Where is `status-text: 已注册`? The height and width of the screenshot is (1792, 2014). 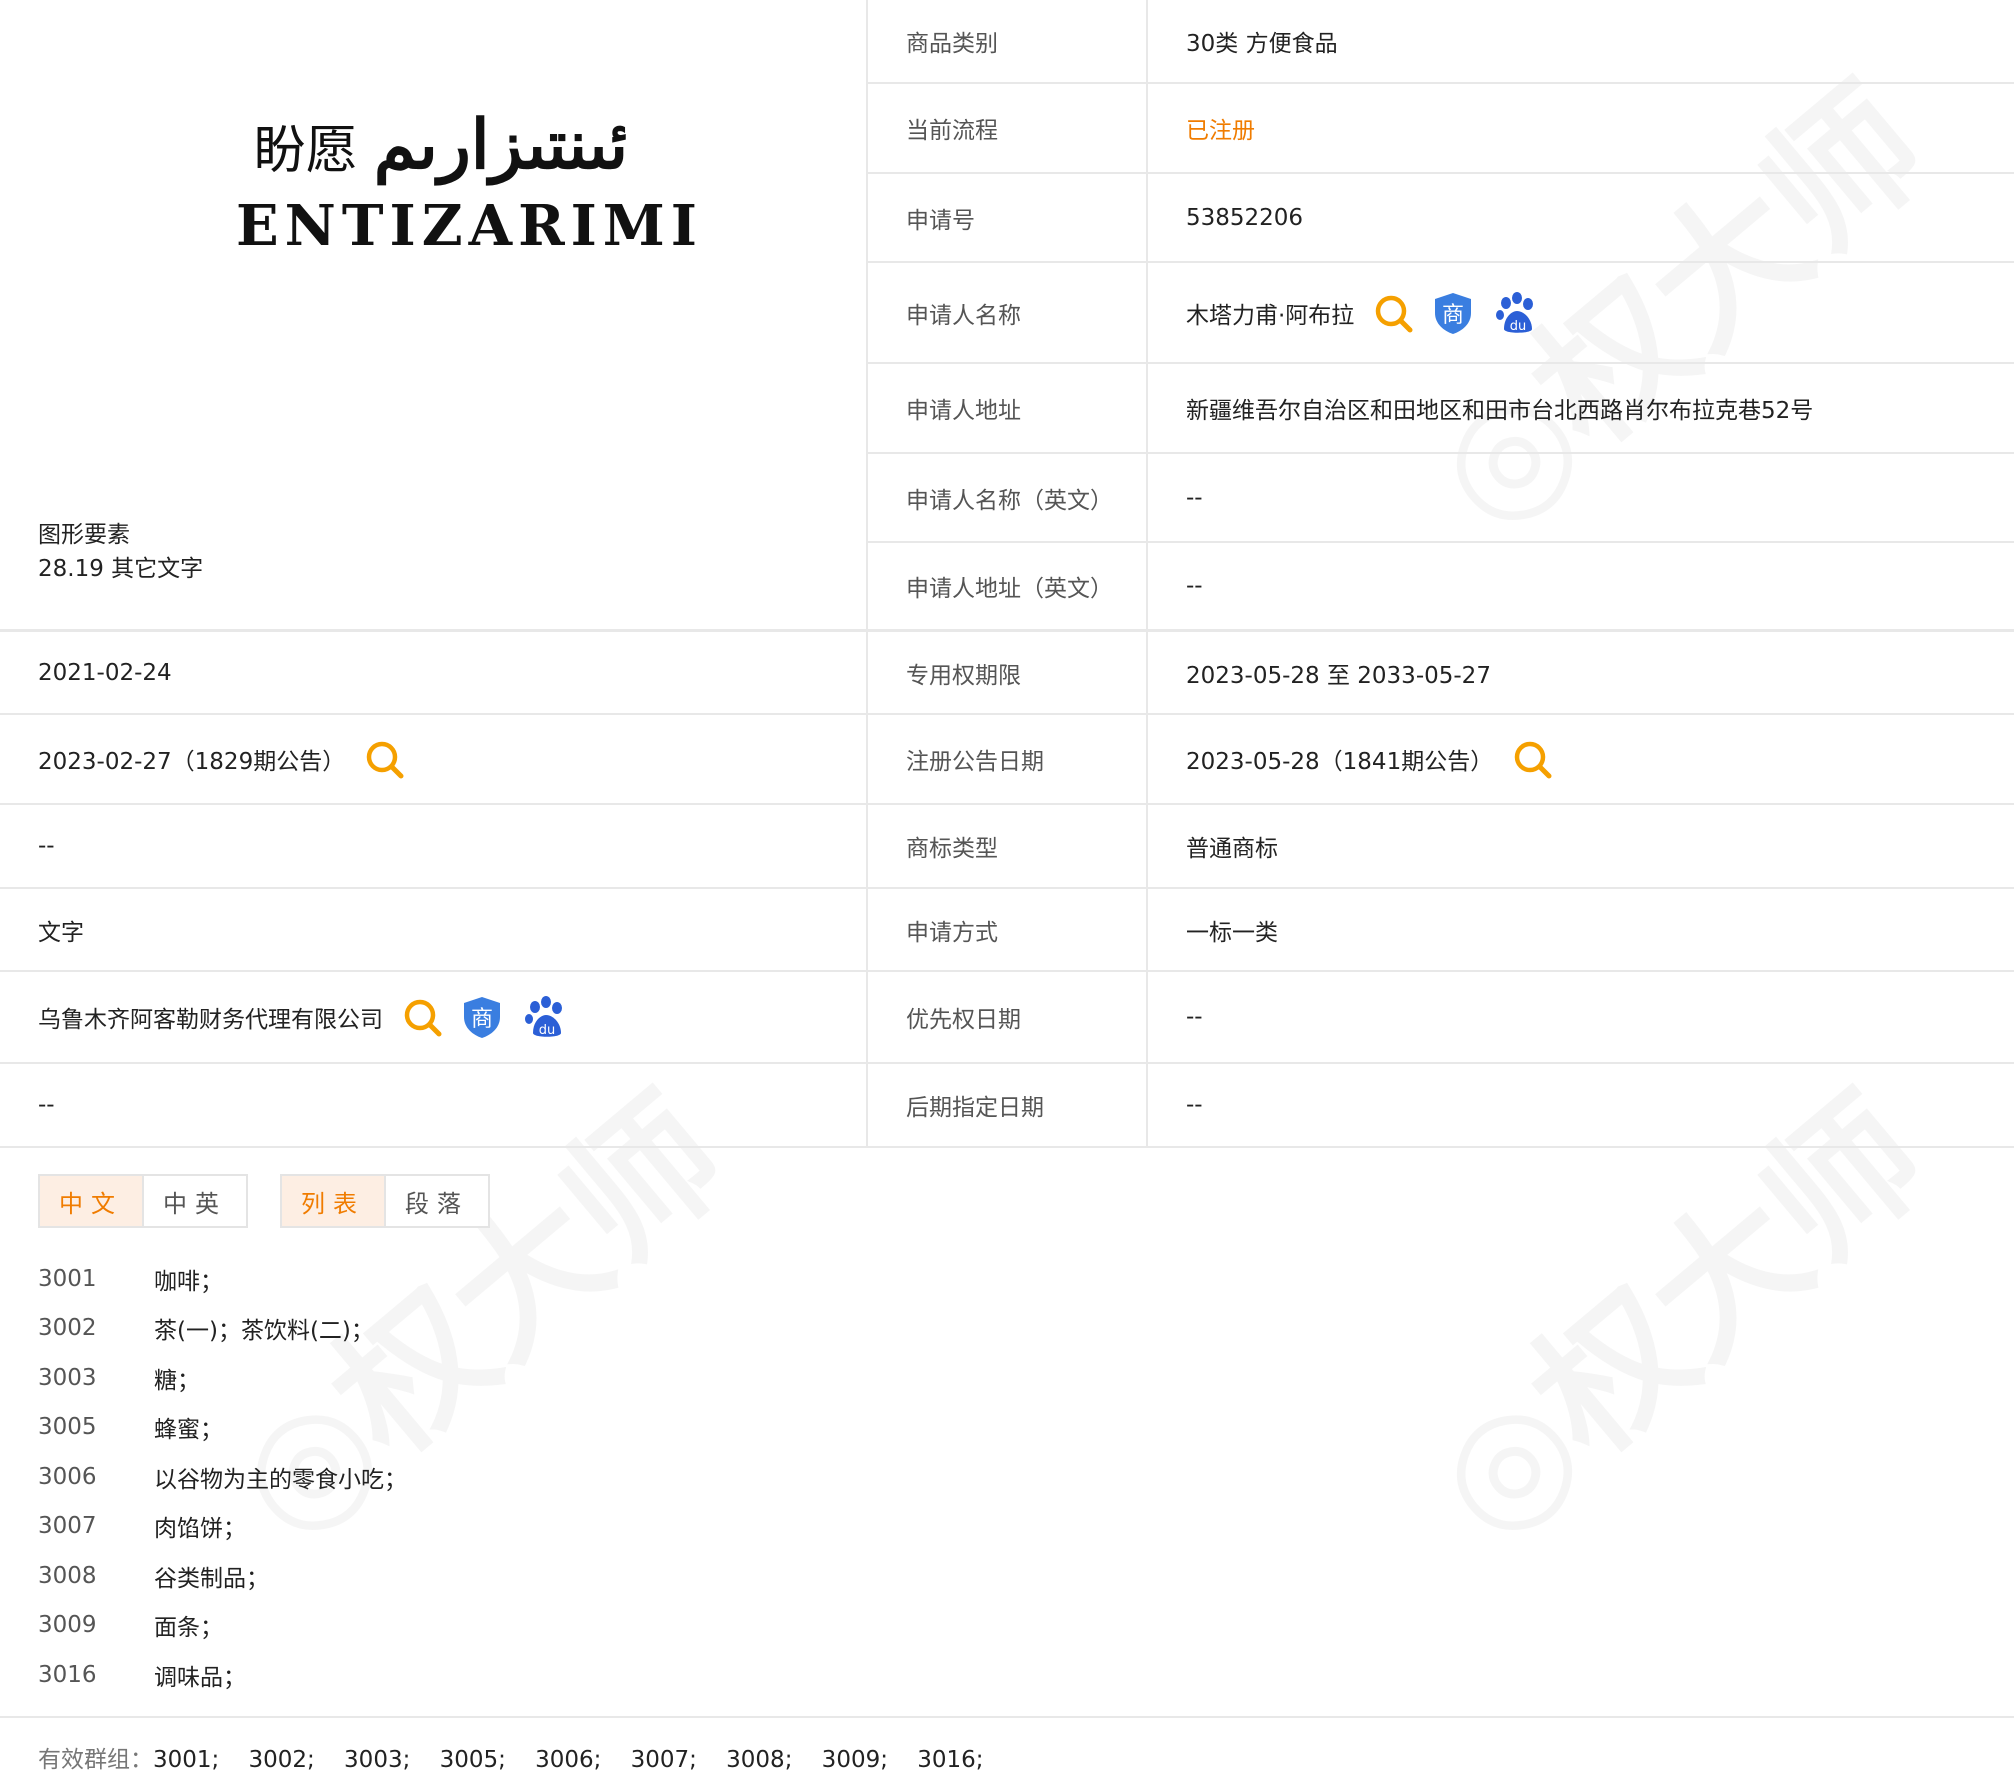
status-text: 已注册 is located at coordinates (1220, 131).